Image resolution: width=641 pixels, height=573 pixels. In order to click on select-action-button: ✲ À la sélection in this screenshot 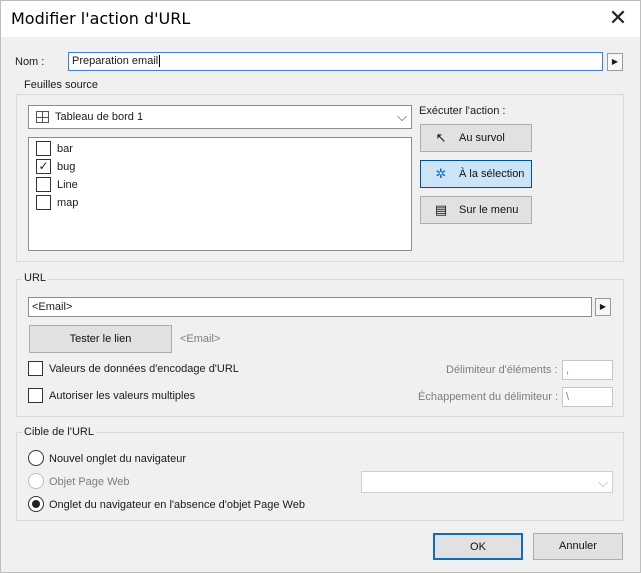, I will do `click(476, 174)`.